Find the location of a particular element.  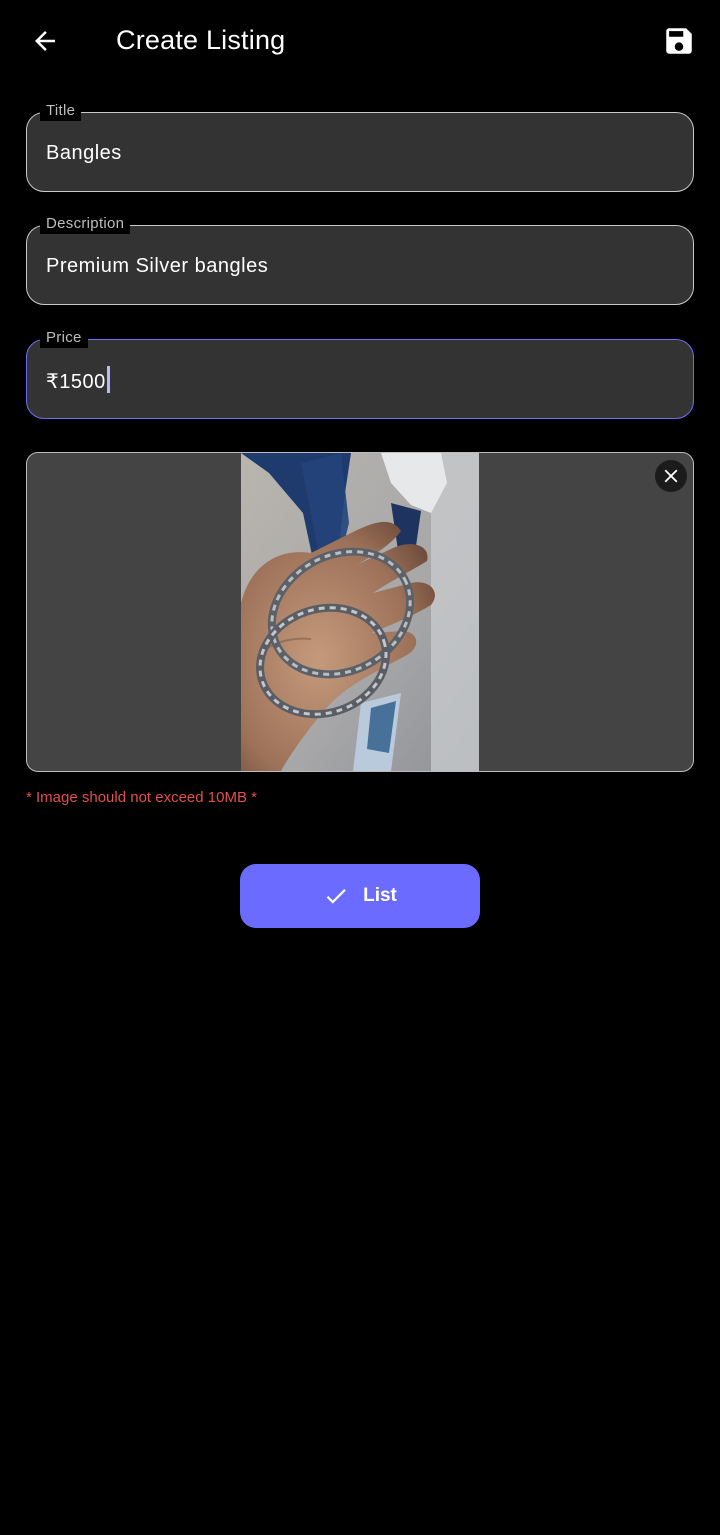

image-size-note: * Image should not exceed 10MB * is located at coordinates (141, 797).